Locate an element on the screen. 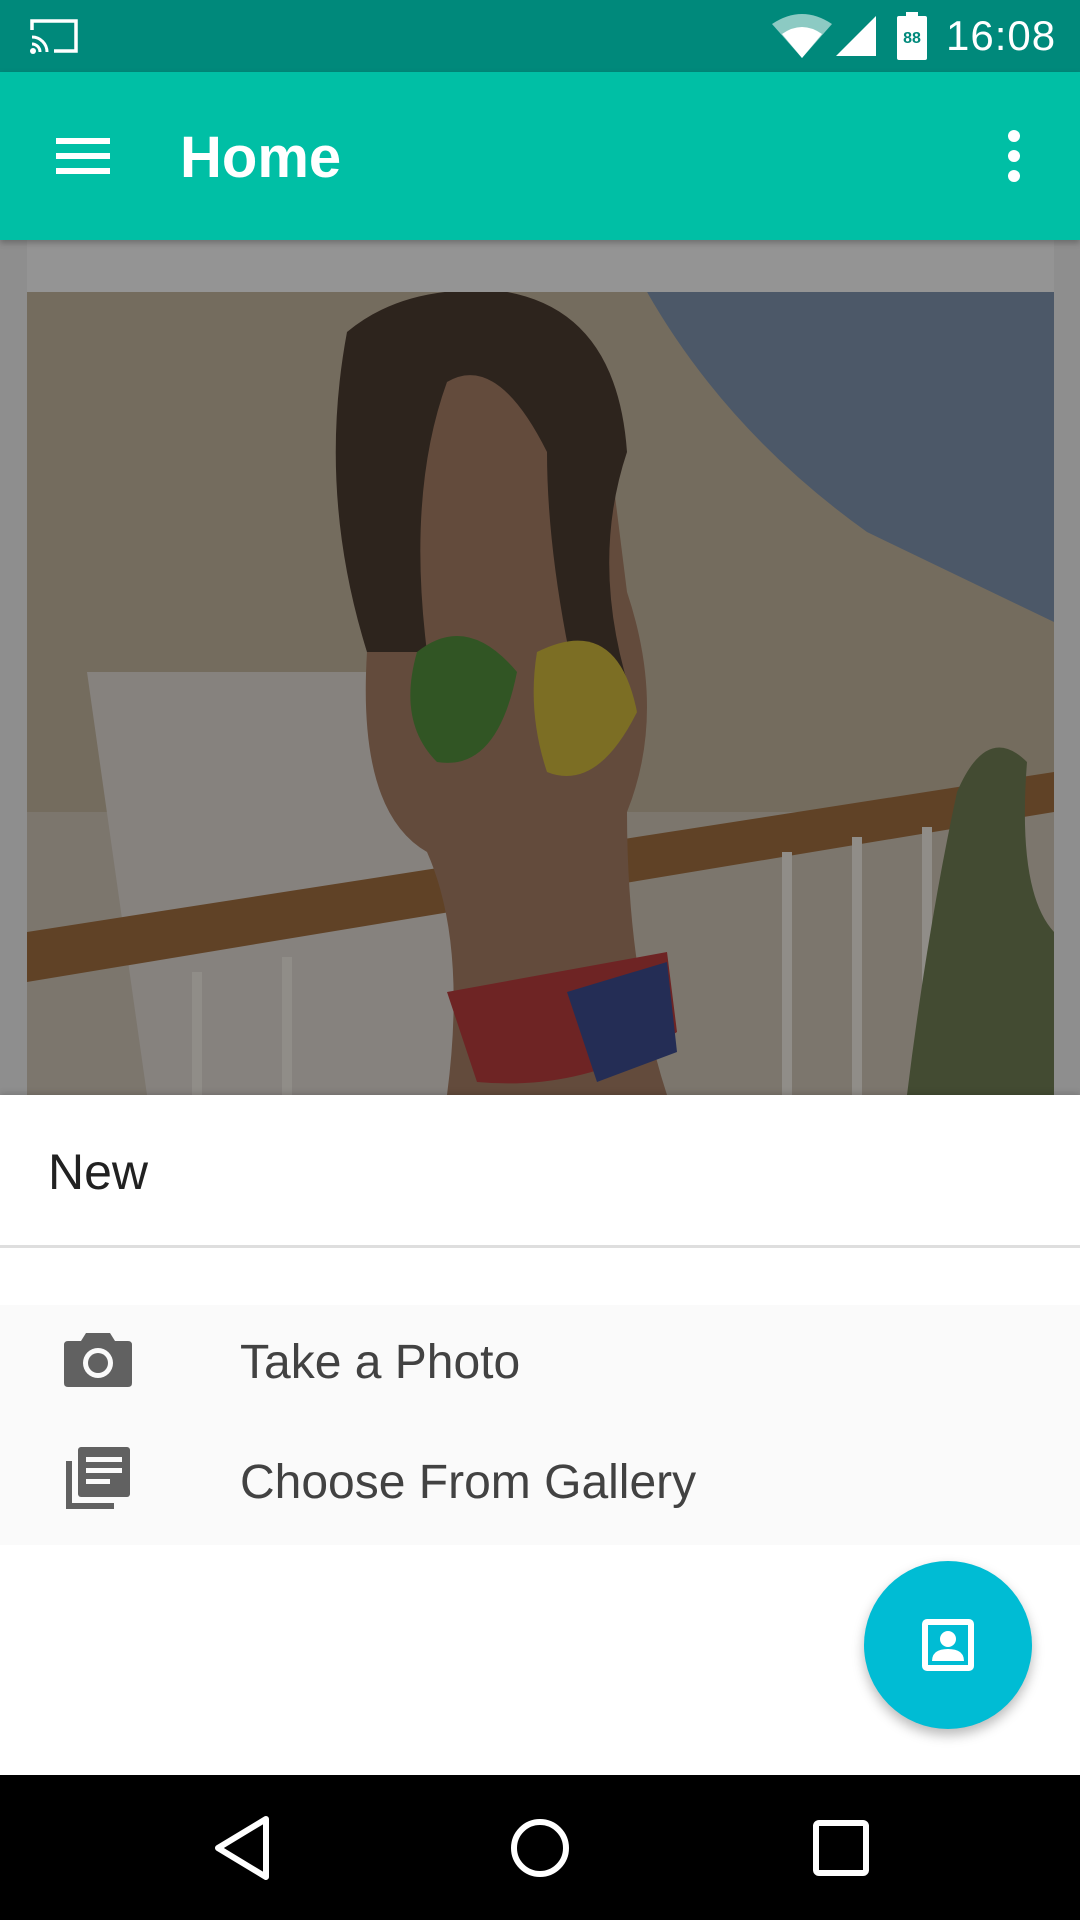 Image resolution: width=1080 pixels, height=1920 pixels. navigation-bar is located at coordinates (540, 1847).